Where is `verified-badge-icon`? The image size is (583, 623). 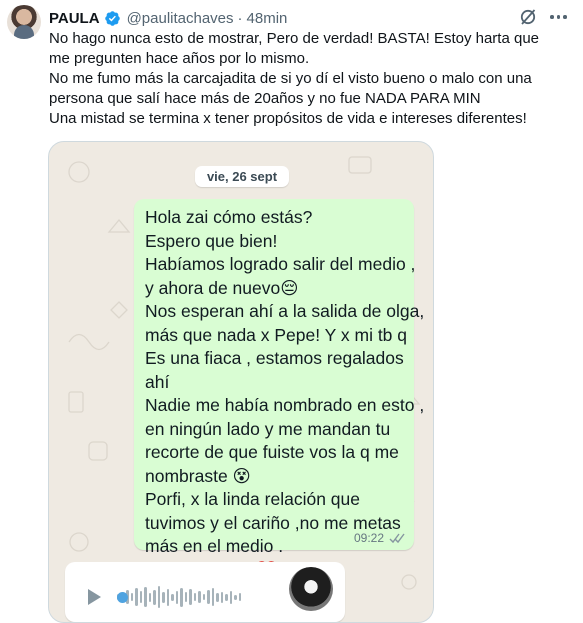 verified-badge-icon is located at coordinates (112, 18).